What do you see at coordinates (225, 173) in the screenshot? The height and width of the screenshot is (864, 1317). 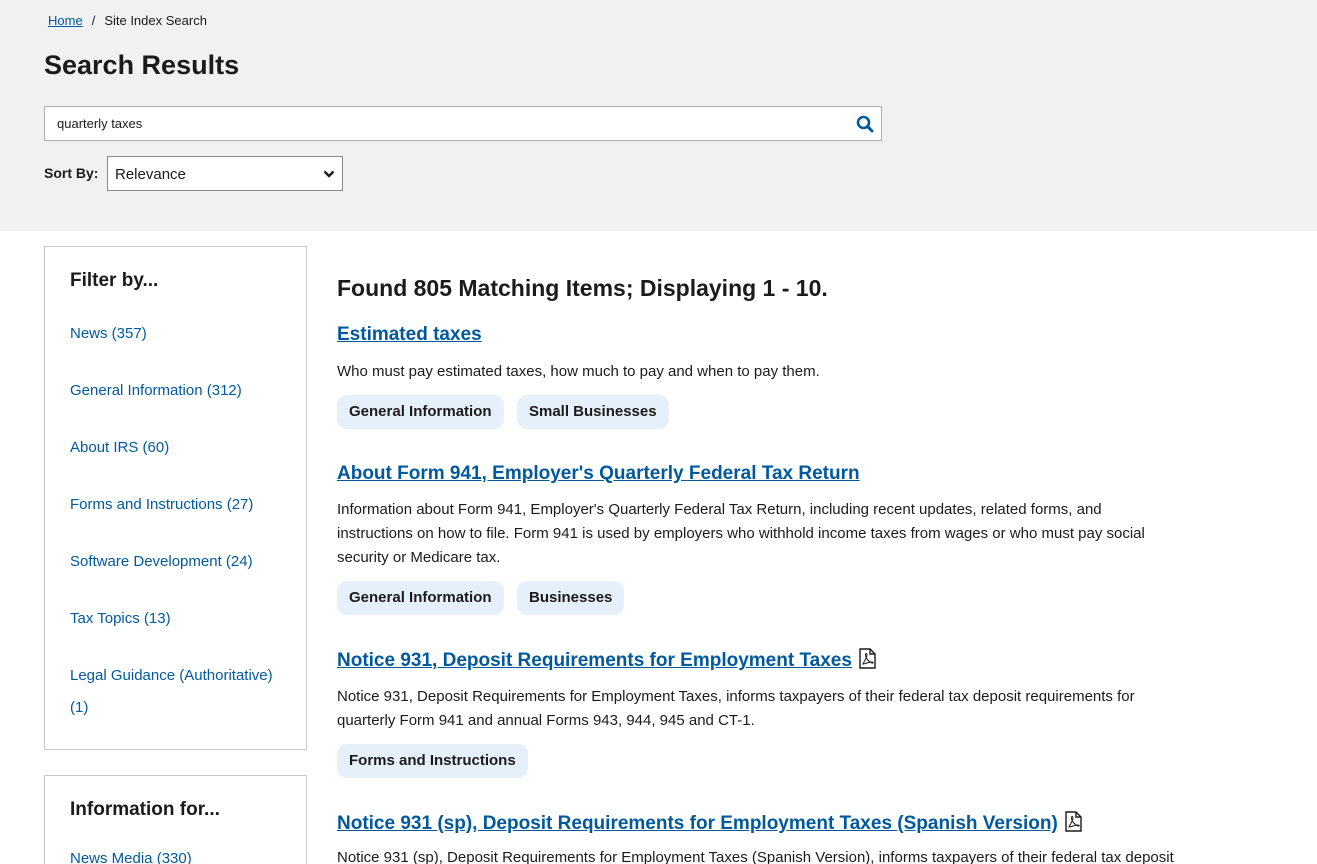 I see `sort-select: Relevance` at bounding box center [225, 173].